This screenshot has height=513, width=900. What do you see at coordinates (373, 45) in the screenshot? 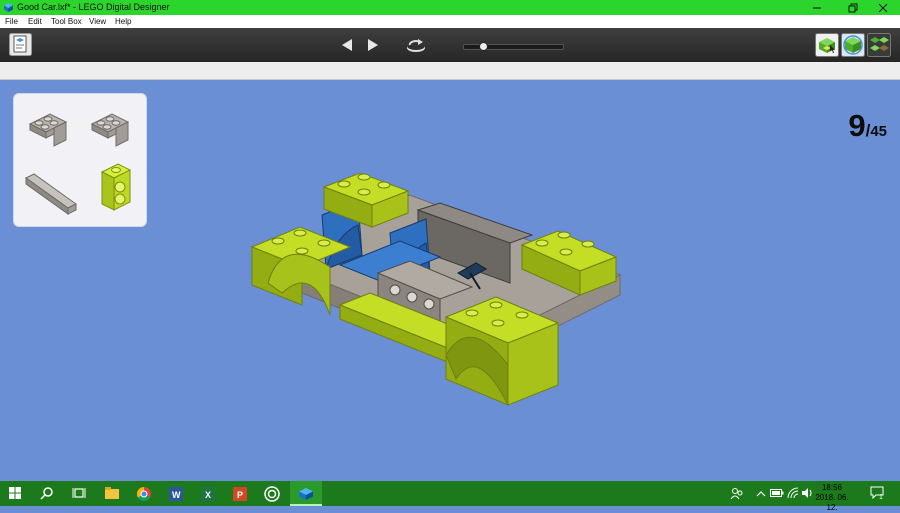
I see `next-step-icon` at bounding box center [373, 45].